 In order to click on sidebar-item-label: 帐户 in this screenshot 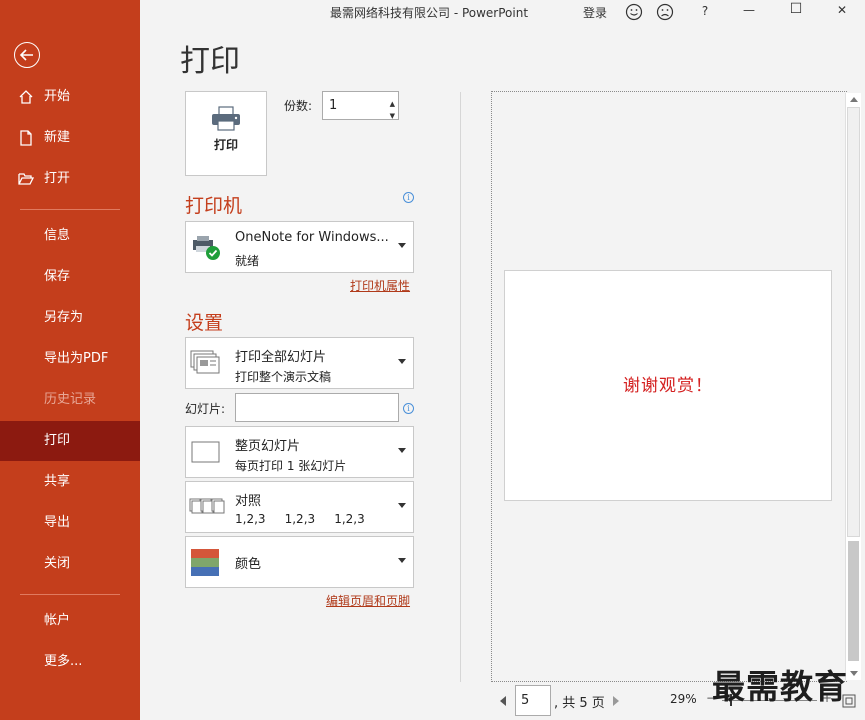, I will do `click(57, 620)`.